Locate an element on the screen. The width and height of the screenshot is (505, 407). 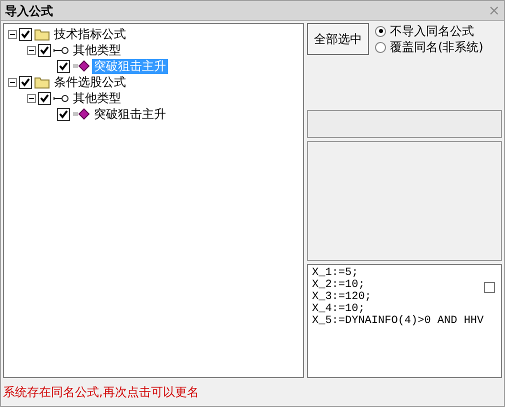
radio-label: 不导入同名公式 is located at coordinates (432, 31).